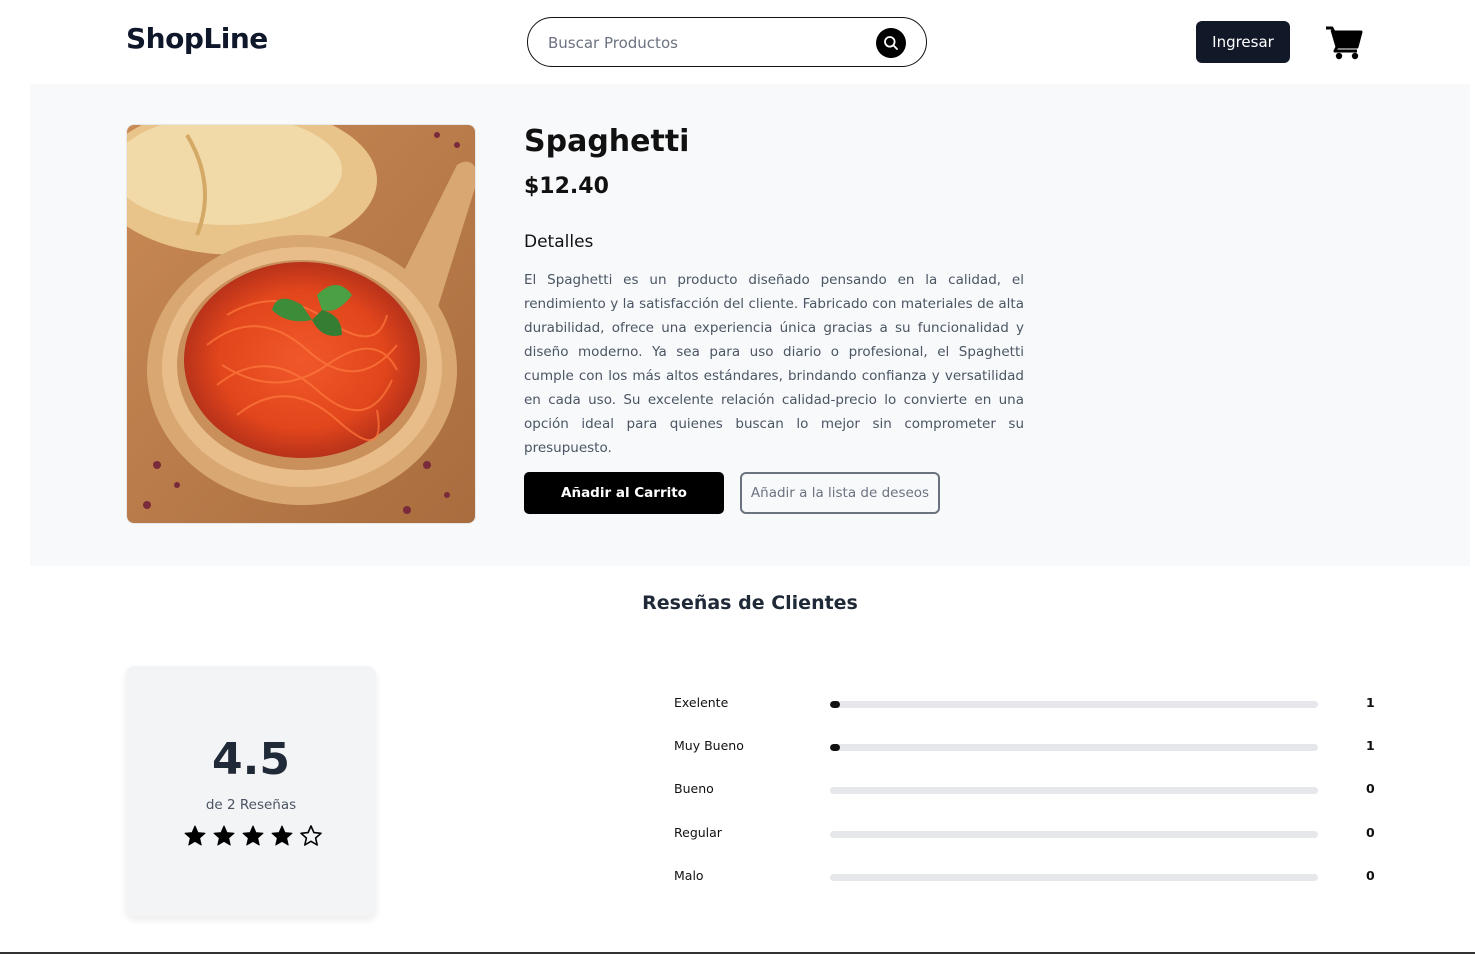 The image size is (1475, 954). What do you see at coordinates (251, 791) in the screenshot?
I see `rating-summary-card: 4.5 de 2 Reseñas` at bounding box center [251, 791].